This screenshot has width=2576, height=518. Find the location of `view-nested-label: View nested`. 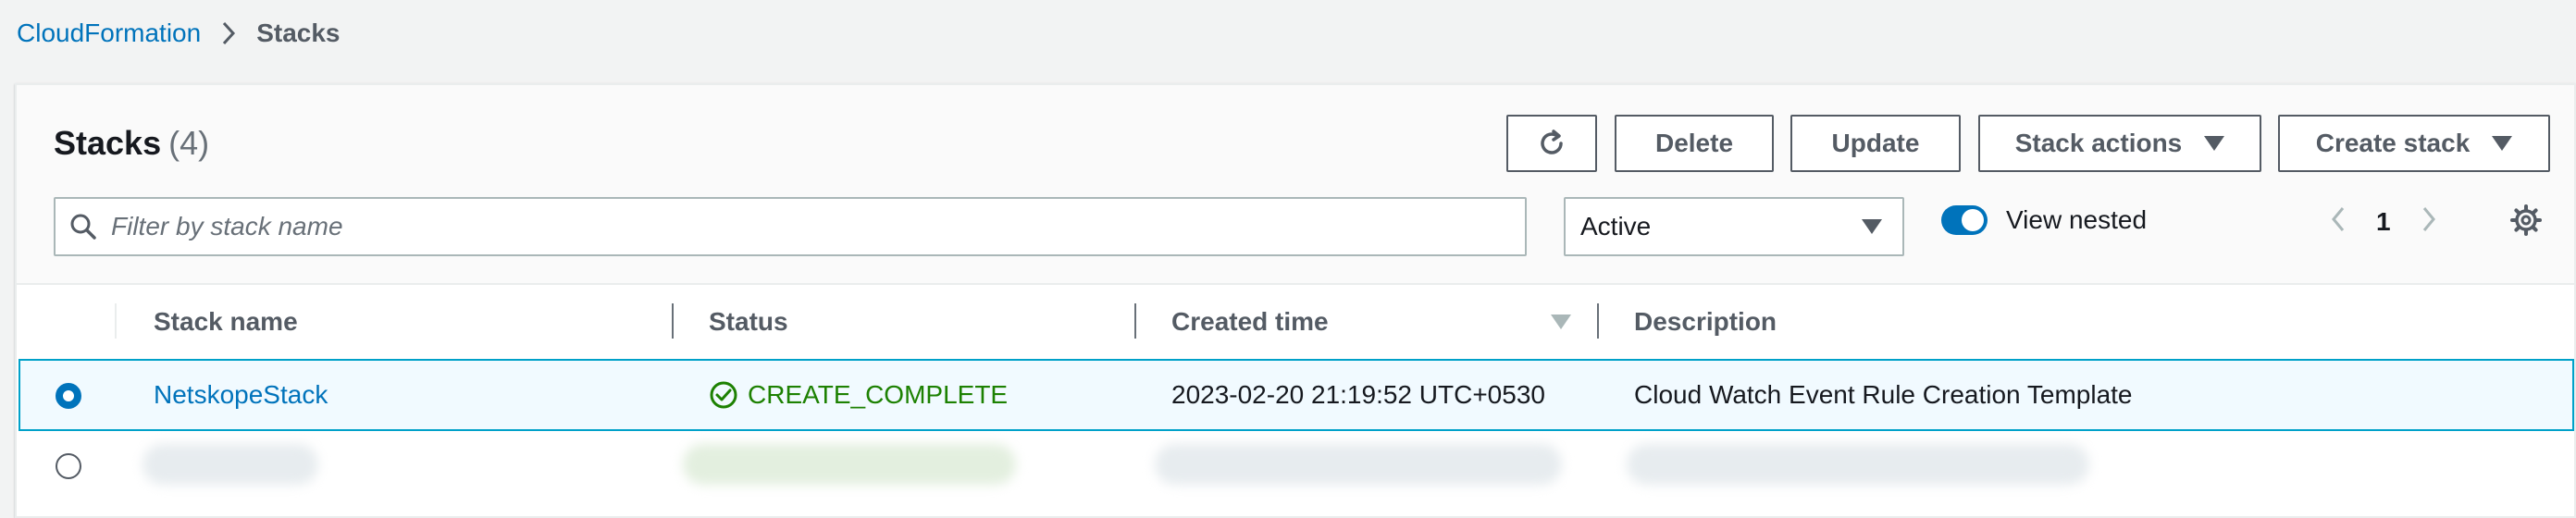

view-nested-label: View nested is located at coordinates (2077, 220).